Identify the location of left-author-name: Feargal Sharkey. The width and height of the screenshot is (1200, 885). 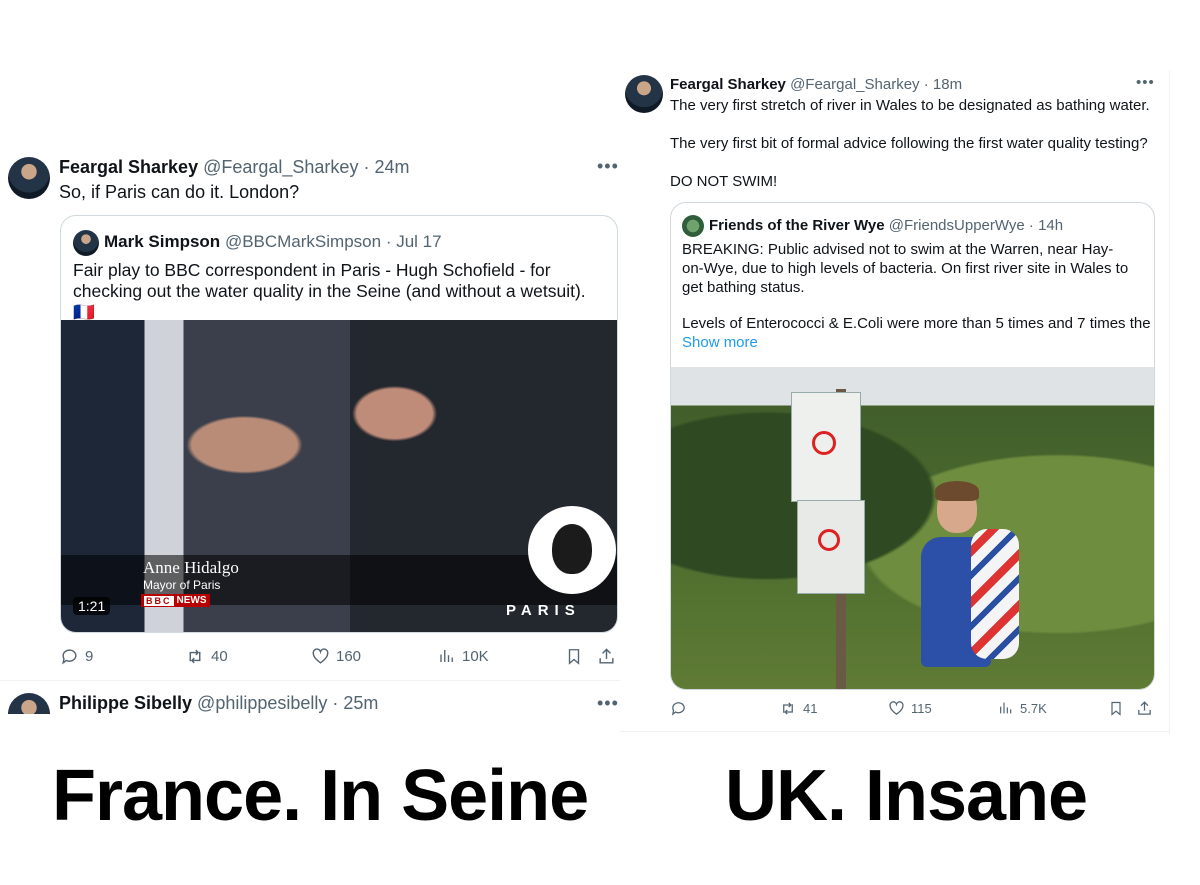
(128, 167).